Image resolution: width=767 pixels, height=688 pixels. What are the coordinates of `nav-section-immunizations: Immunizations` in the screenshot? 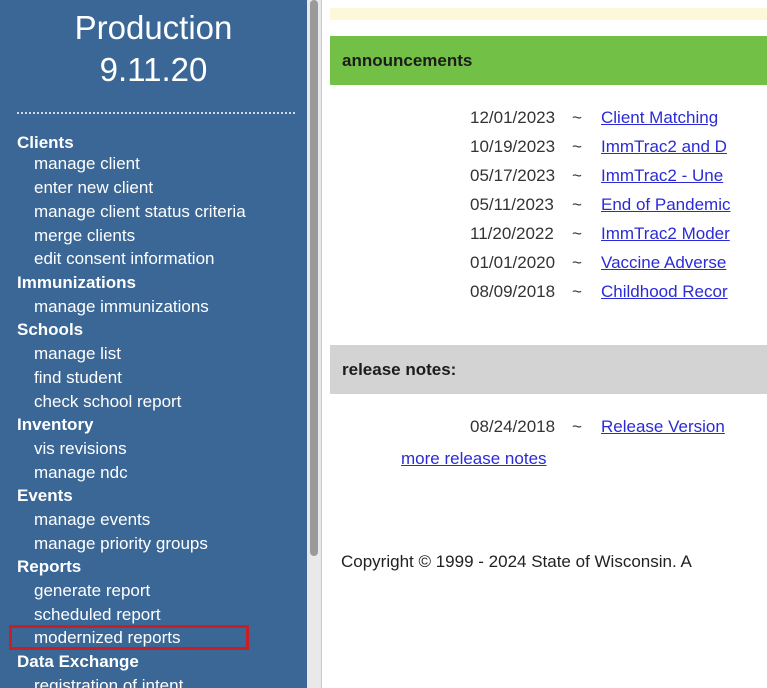 It's located at (77, 282).